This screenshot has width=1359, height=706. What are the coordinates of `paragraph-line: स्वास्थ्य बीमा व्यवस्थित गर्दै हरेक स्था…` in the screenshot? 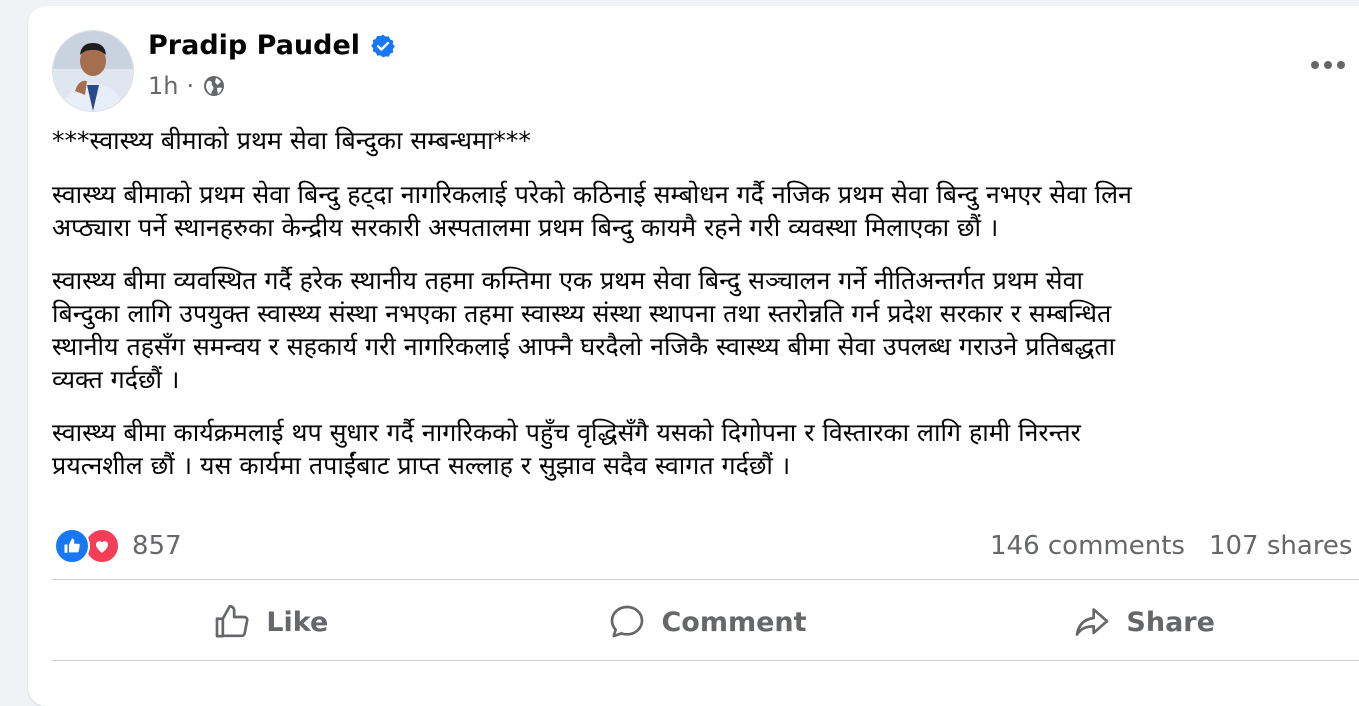 It's located at (567, 280).